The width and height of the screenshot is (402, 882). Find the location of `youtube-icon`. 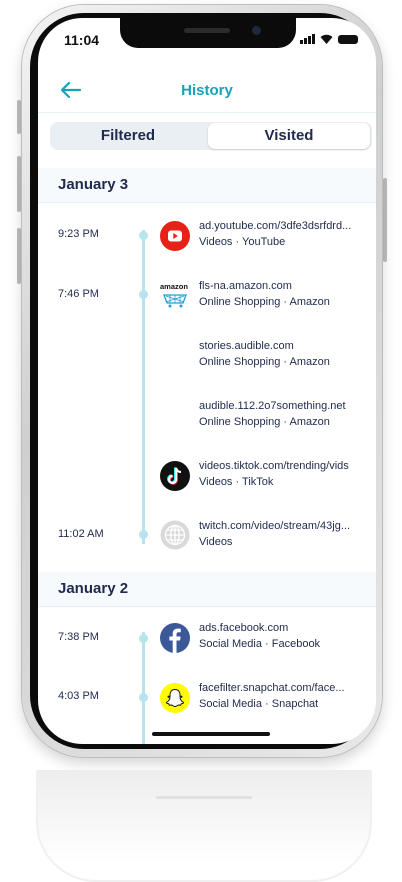

youtube-icon is located at coordinates (175, 236).